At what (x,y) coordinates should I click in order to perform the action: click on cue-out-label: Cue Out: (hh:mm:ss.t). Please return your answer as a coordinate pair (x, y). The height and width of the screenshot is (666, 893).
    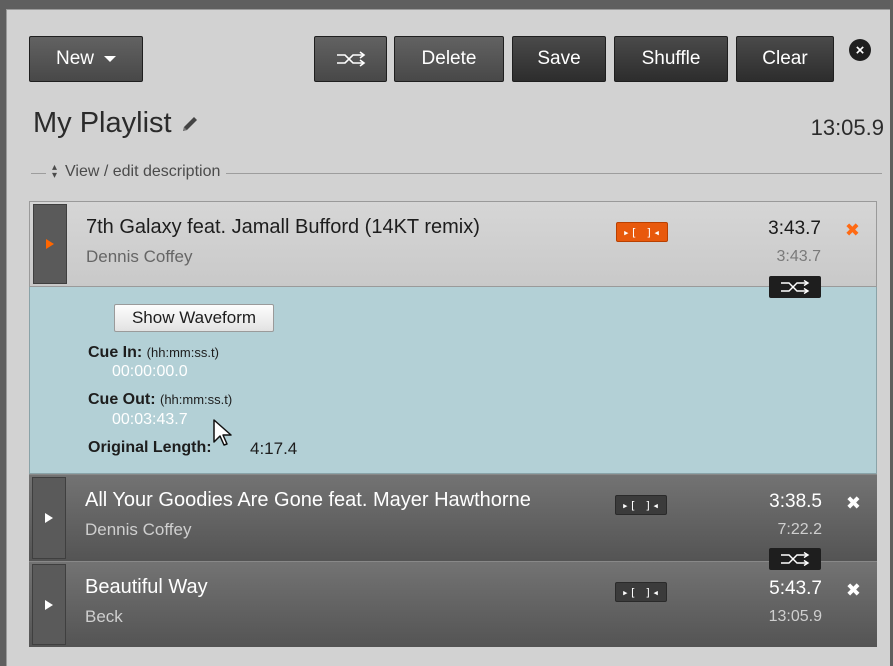
    Looking at the image, I should click on (160, 400).